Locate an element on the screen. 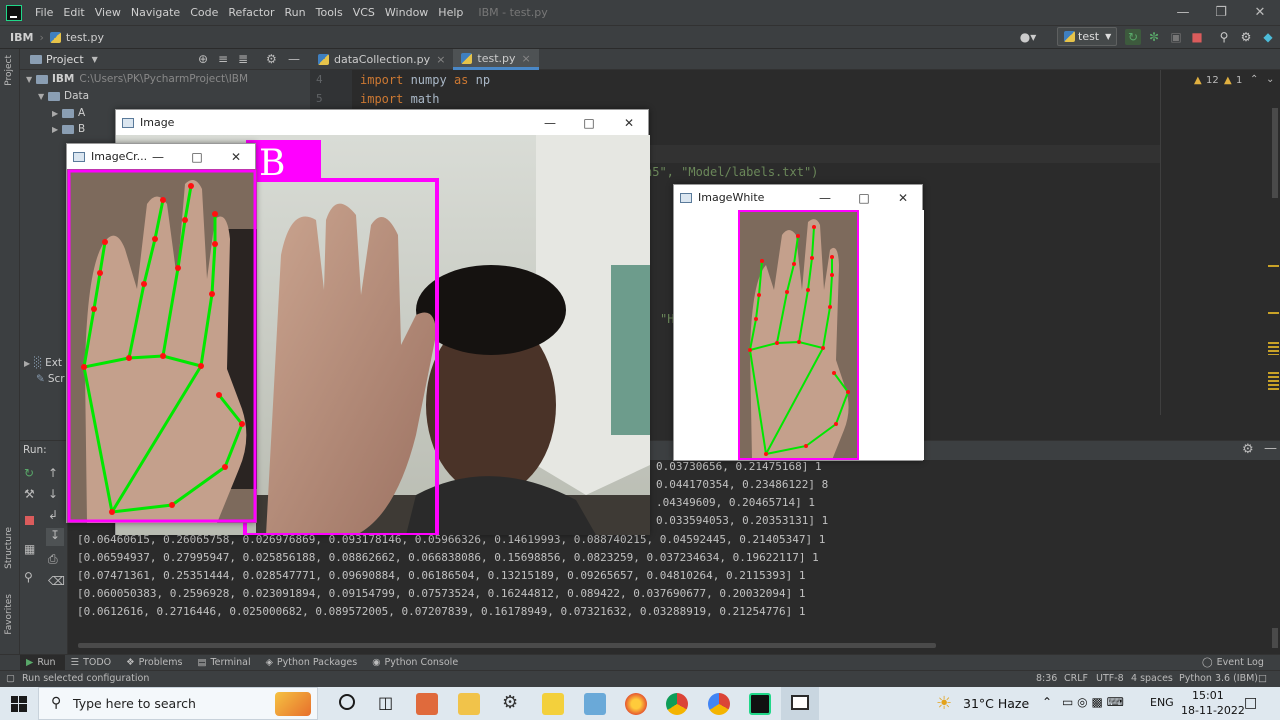 This screenshot has width=1280, height=720. project-tool-tab: Project is located at coordinates (9, 70).